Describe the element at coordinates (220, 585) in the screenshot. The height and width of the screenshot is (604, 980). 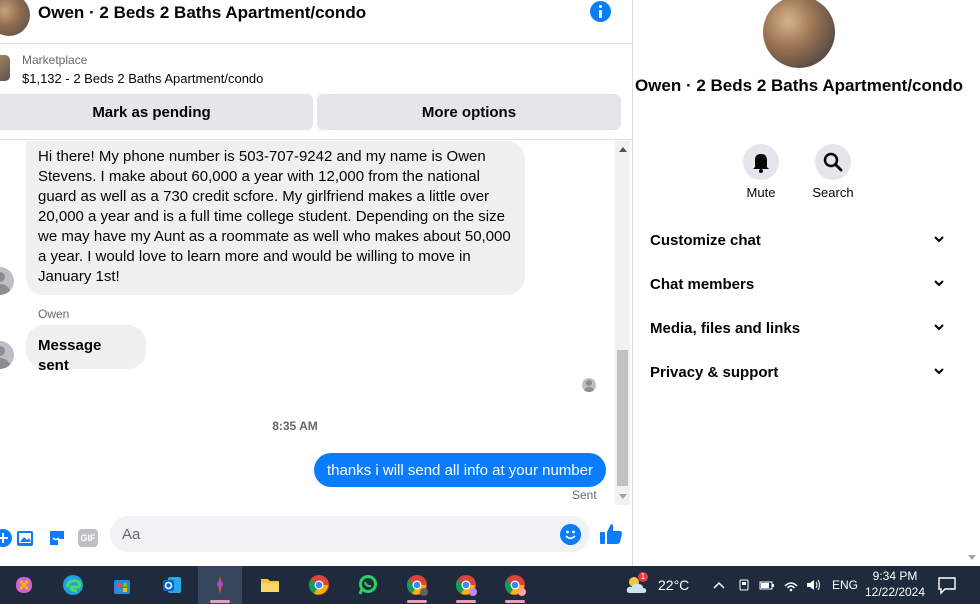
I see `active-app-icon` at that location.